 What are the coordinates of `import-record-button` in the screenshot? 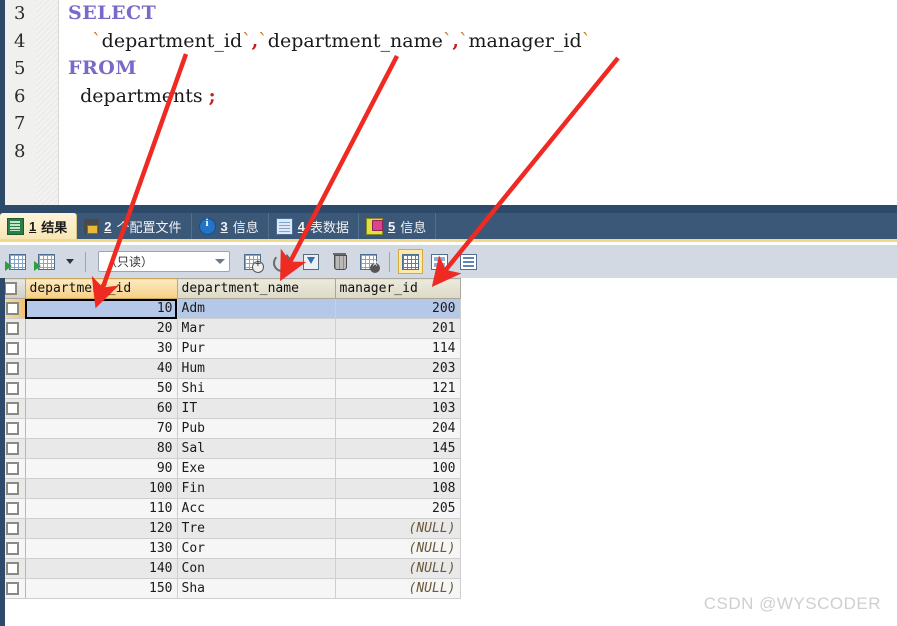 It's located at (310, 261).